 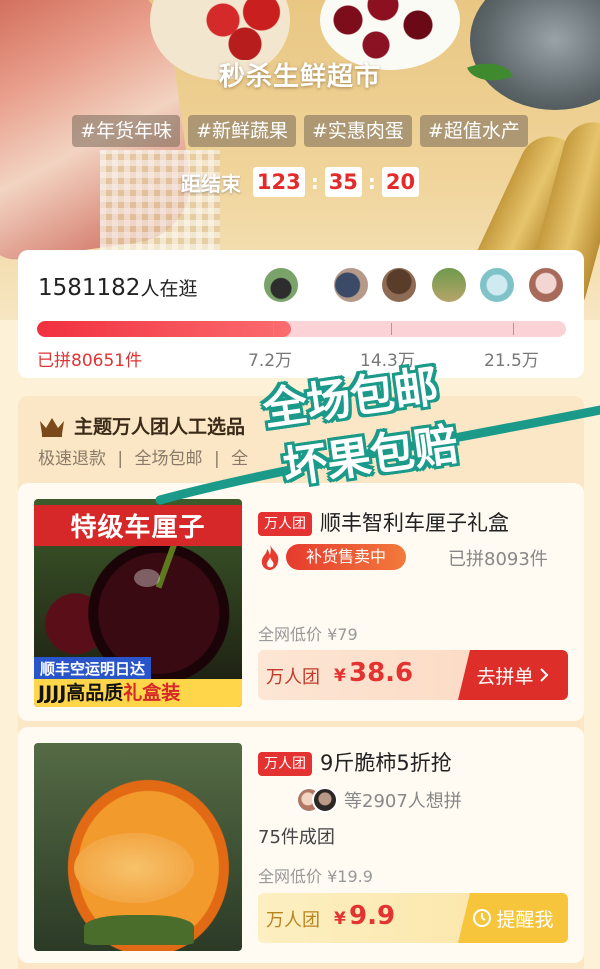 What do you see at coordinates (93, 668) in the screenshot?
I see `image-shipping-label: 顺丰空运明日达` at bounding box center [93, 668].